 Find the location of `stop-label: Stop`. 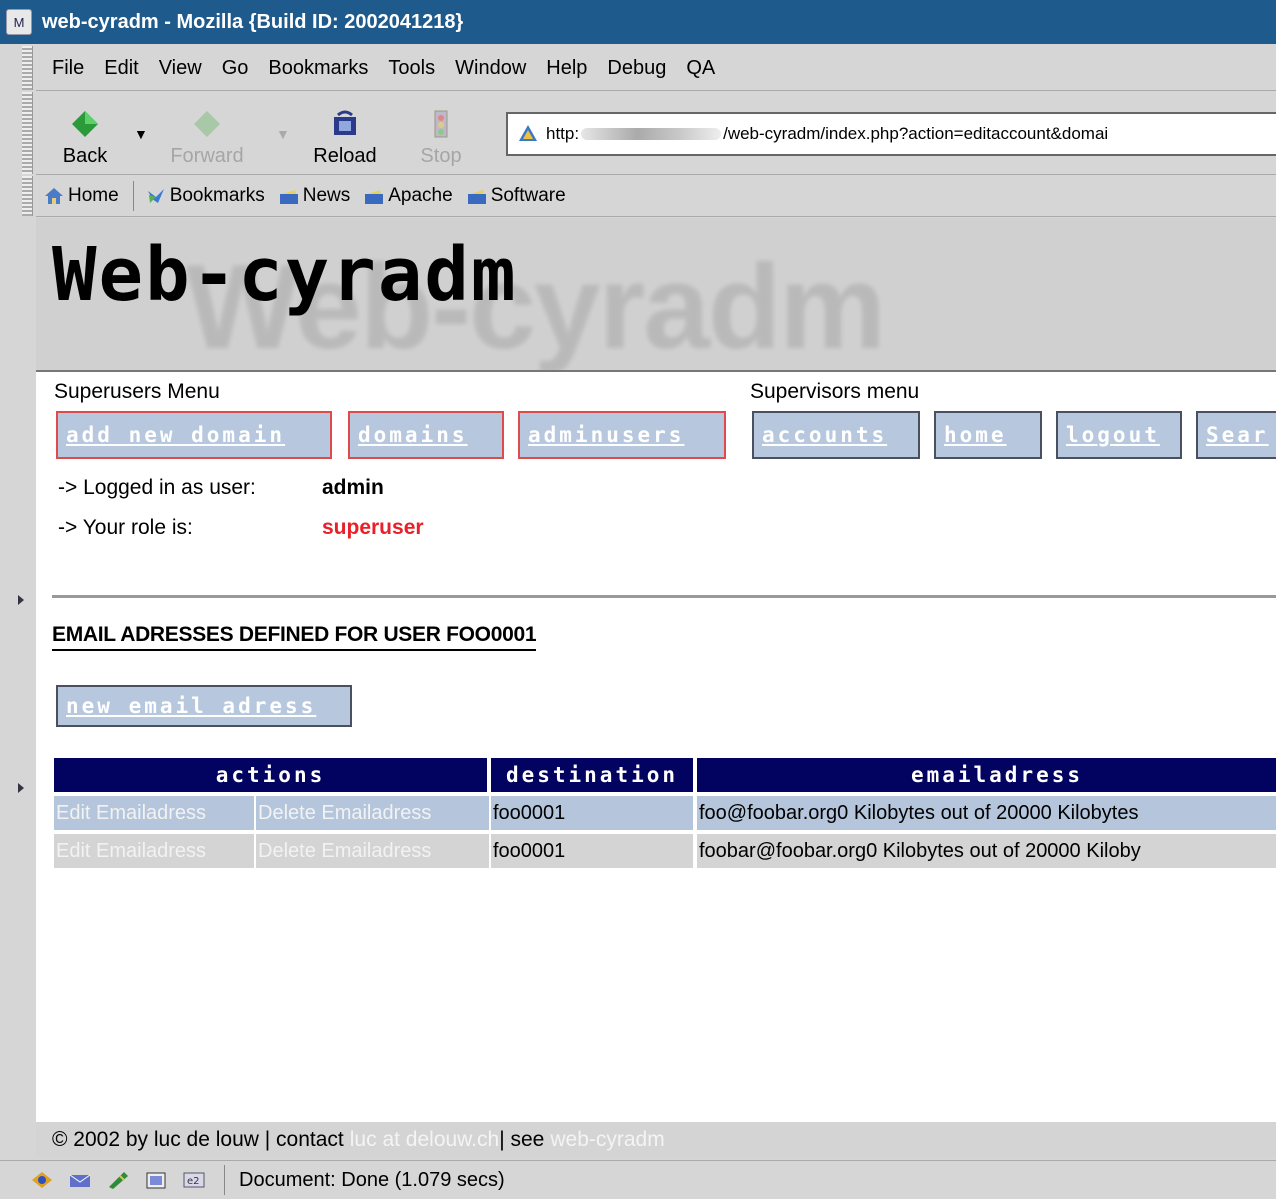

stop-label: Stop is located at coordinates (441, 156).